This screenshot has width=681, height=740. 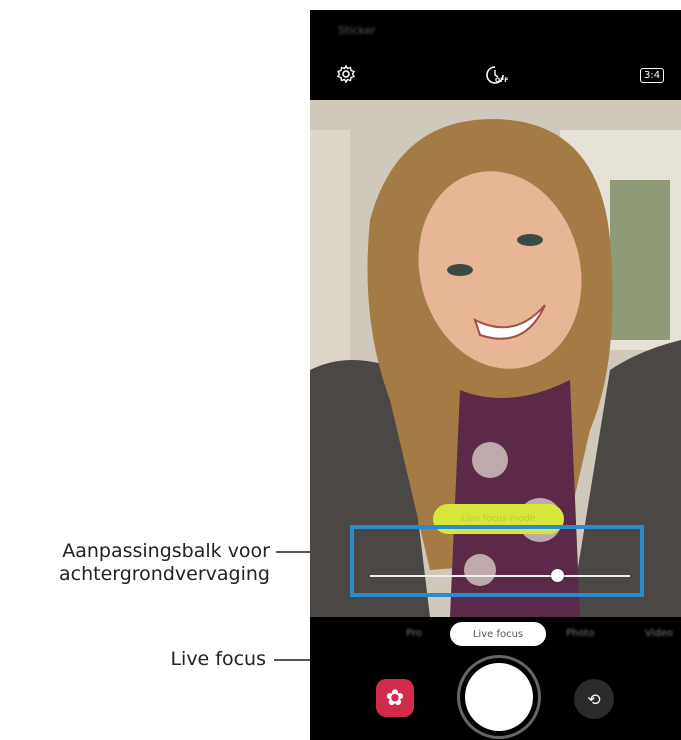 I want to click on effects-button: ✿, so click(x=395, y=698).